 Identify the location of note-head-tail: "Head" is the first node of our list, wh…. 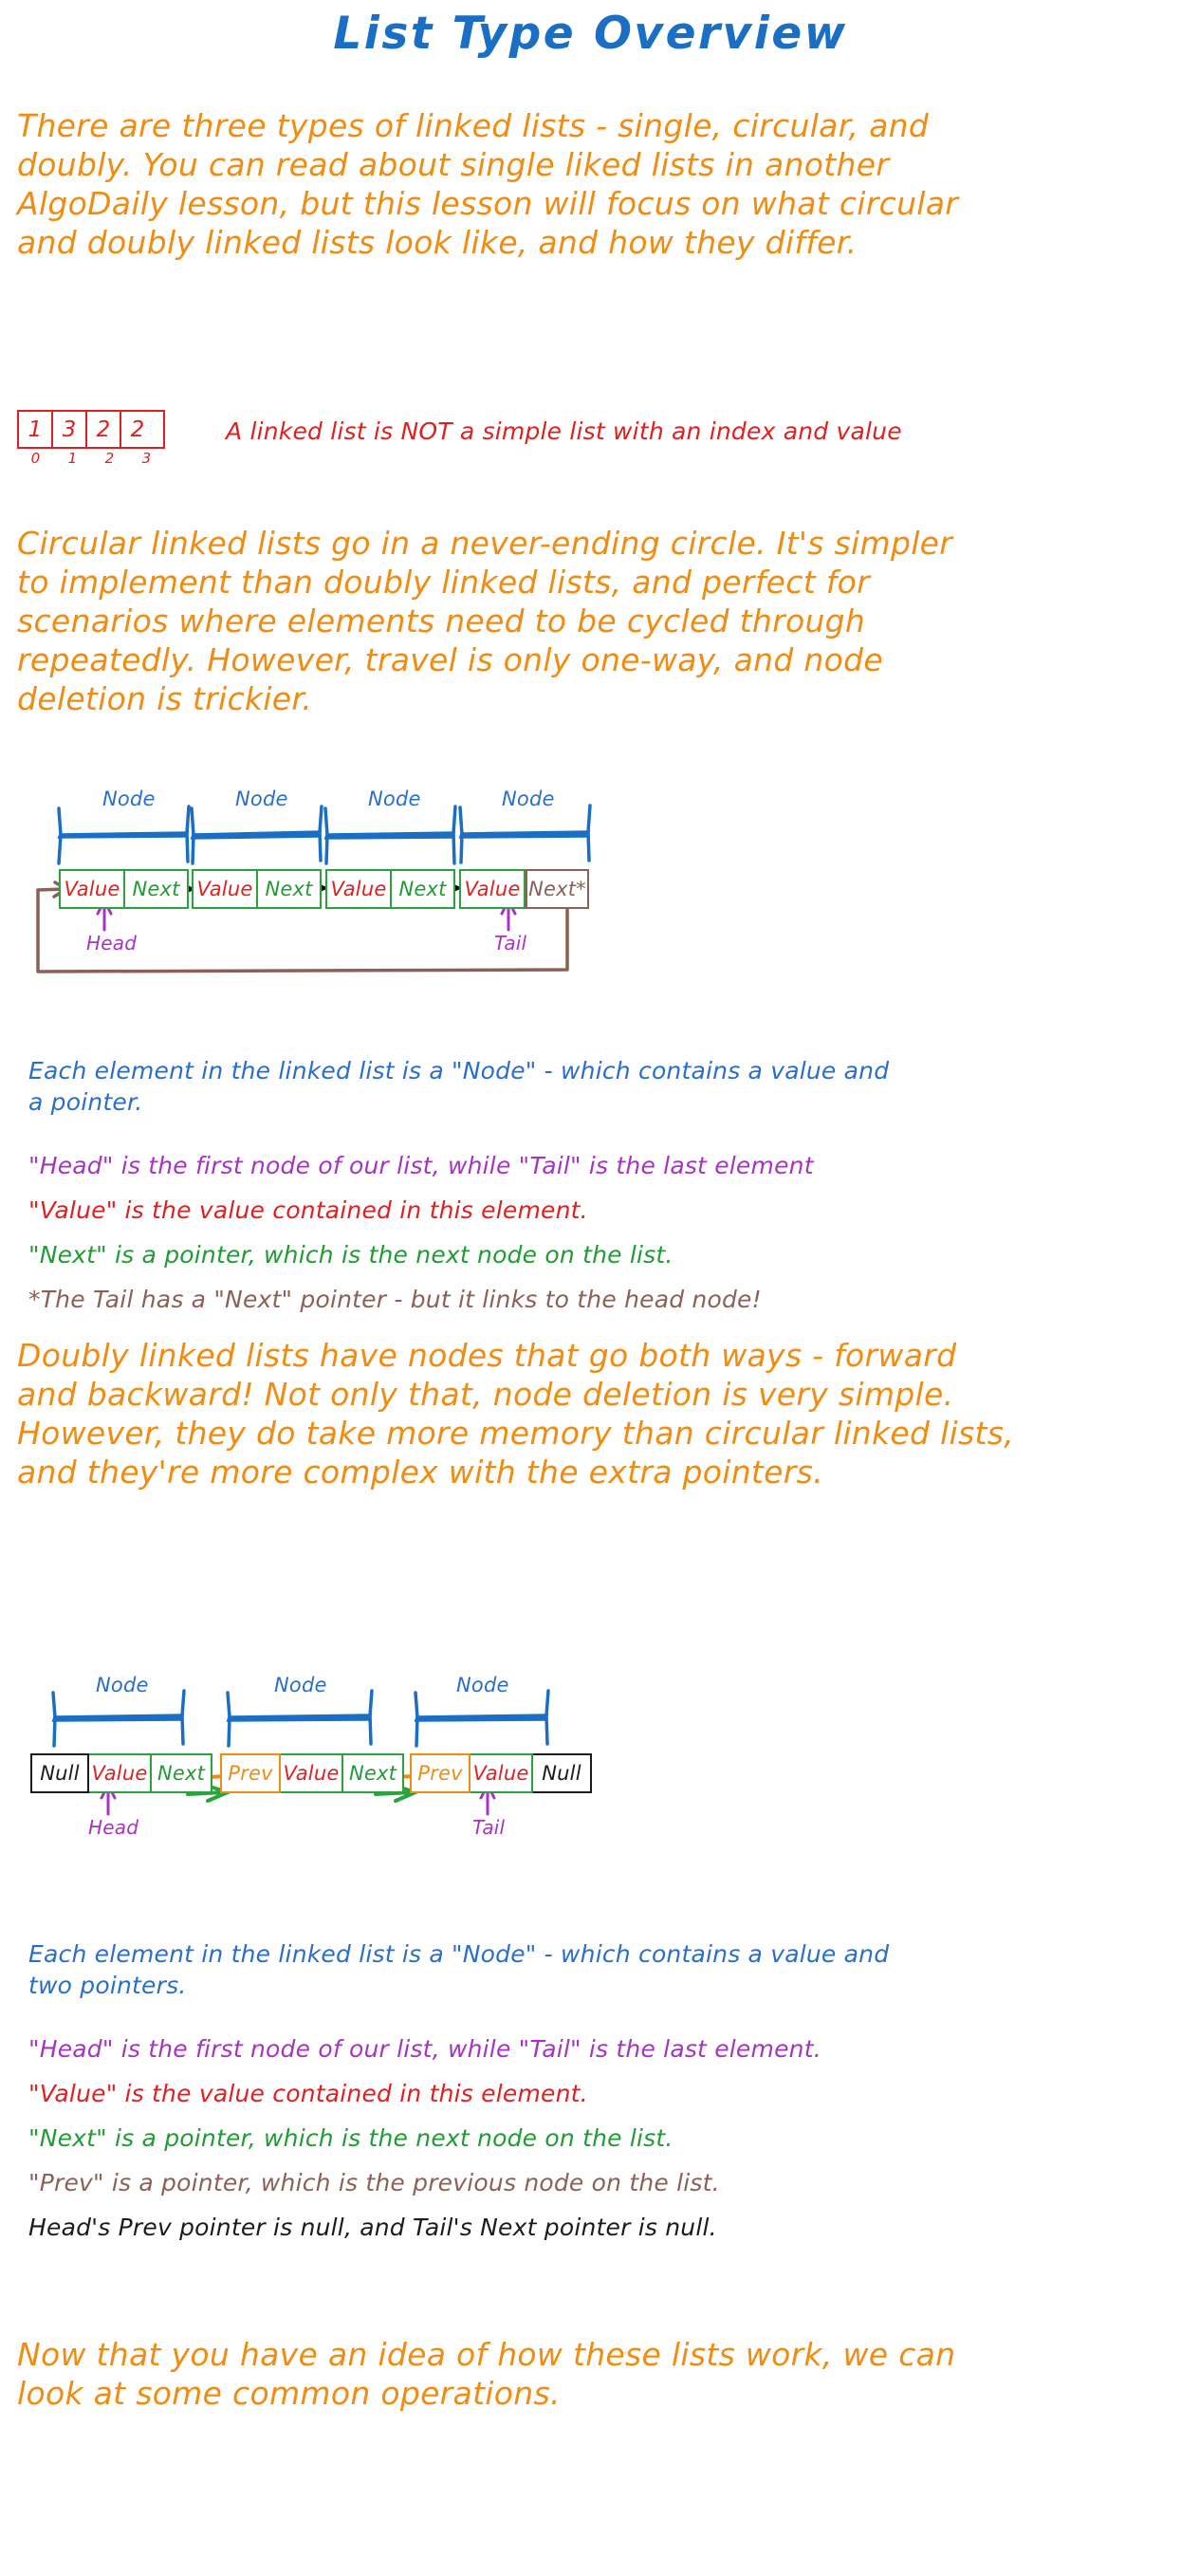
(421, 1165).